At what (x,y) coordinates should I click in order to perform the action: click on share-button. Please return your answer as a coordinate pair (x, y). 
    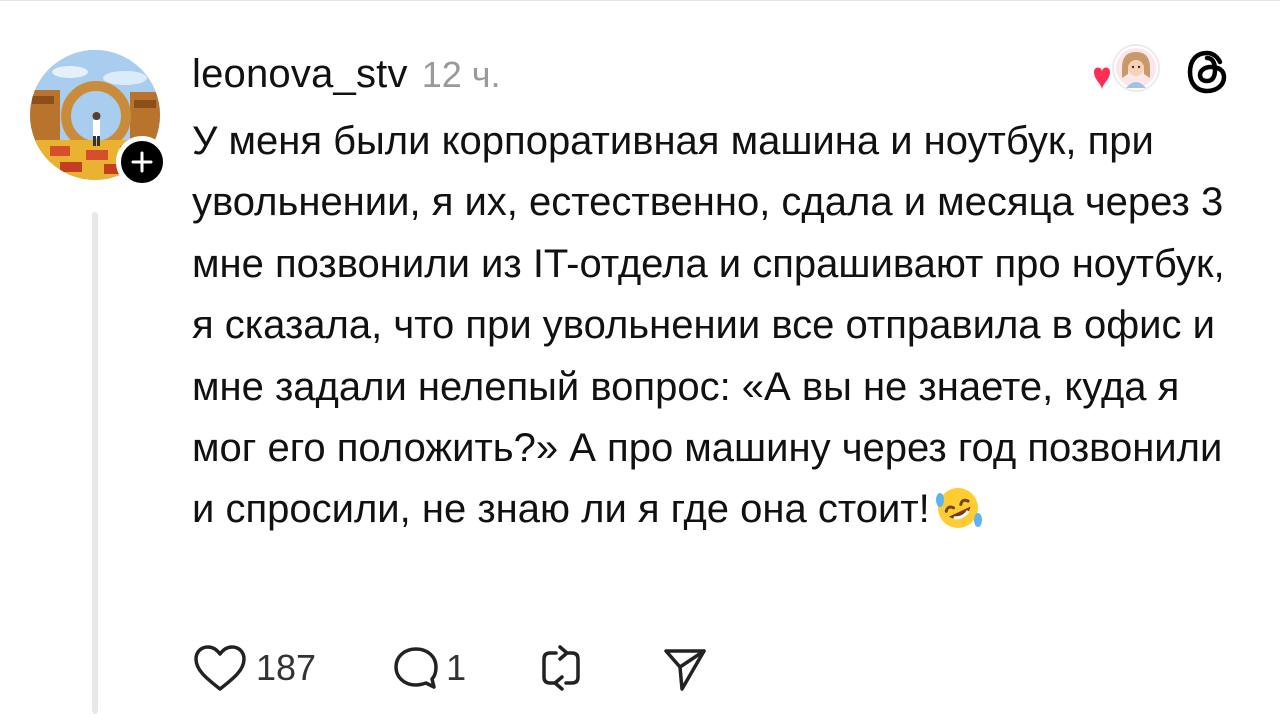
    Looking at the image, I should click on (685, 668).